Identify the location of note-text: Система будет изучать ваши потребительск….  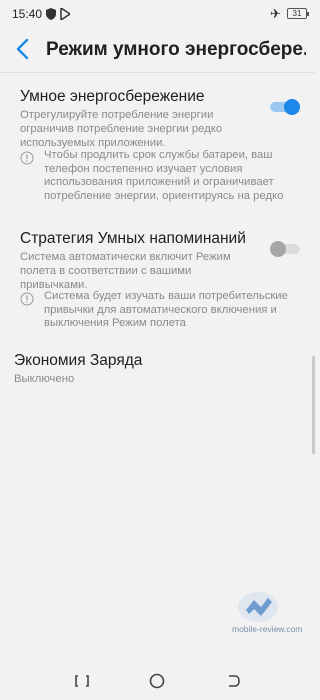
(166, 309).